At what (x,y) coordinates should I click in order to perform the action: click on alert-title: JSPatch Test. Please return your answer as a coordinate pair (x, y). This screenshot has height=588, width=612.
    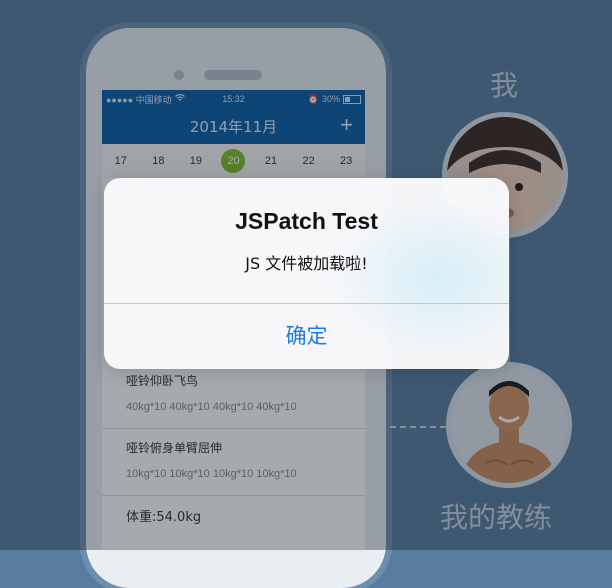
    Looking at the image, I should click on (306, 221).